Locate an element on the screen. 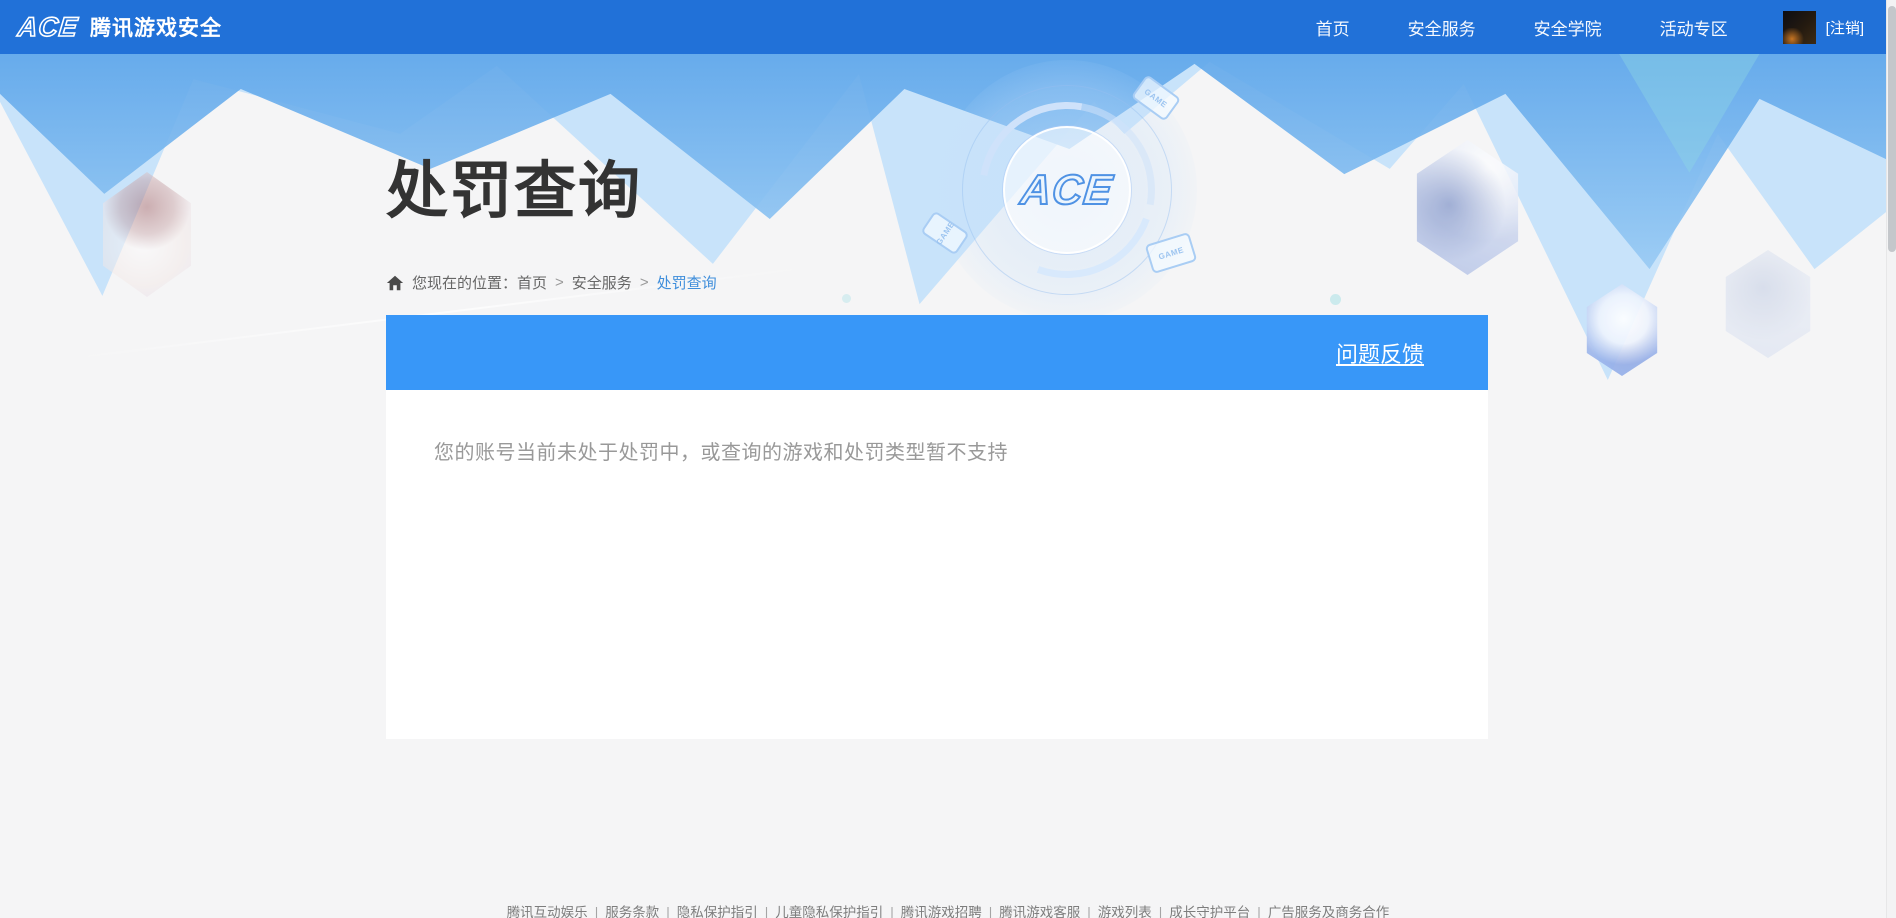 This screenshot has width=1896, height=918. nav-item-activity-zone: 活动专区 is located at coordinates (1694, 27).